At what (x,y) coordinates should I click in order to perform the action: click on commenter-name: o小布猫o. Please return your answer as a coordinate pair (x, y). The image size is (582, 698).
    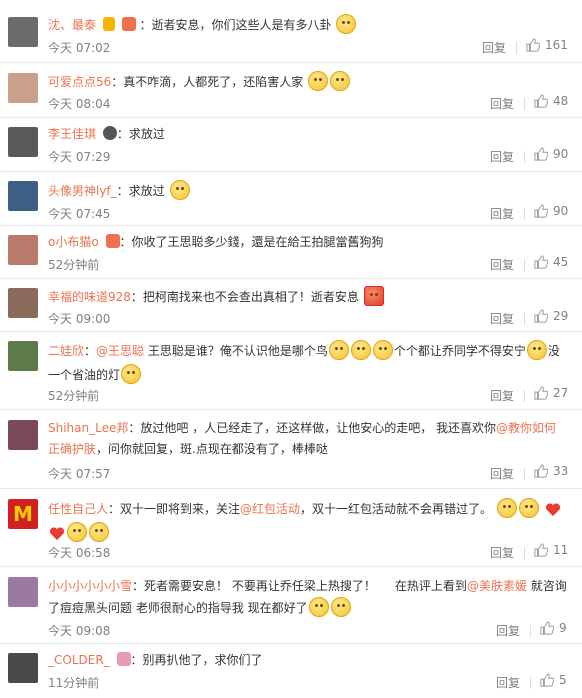
    Looking at the image, I should click on (73, 242).